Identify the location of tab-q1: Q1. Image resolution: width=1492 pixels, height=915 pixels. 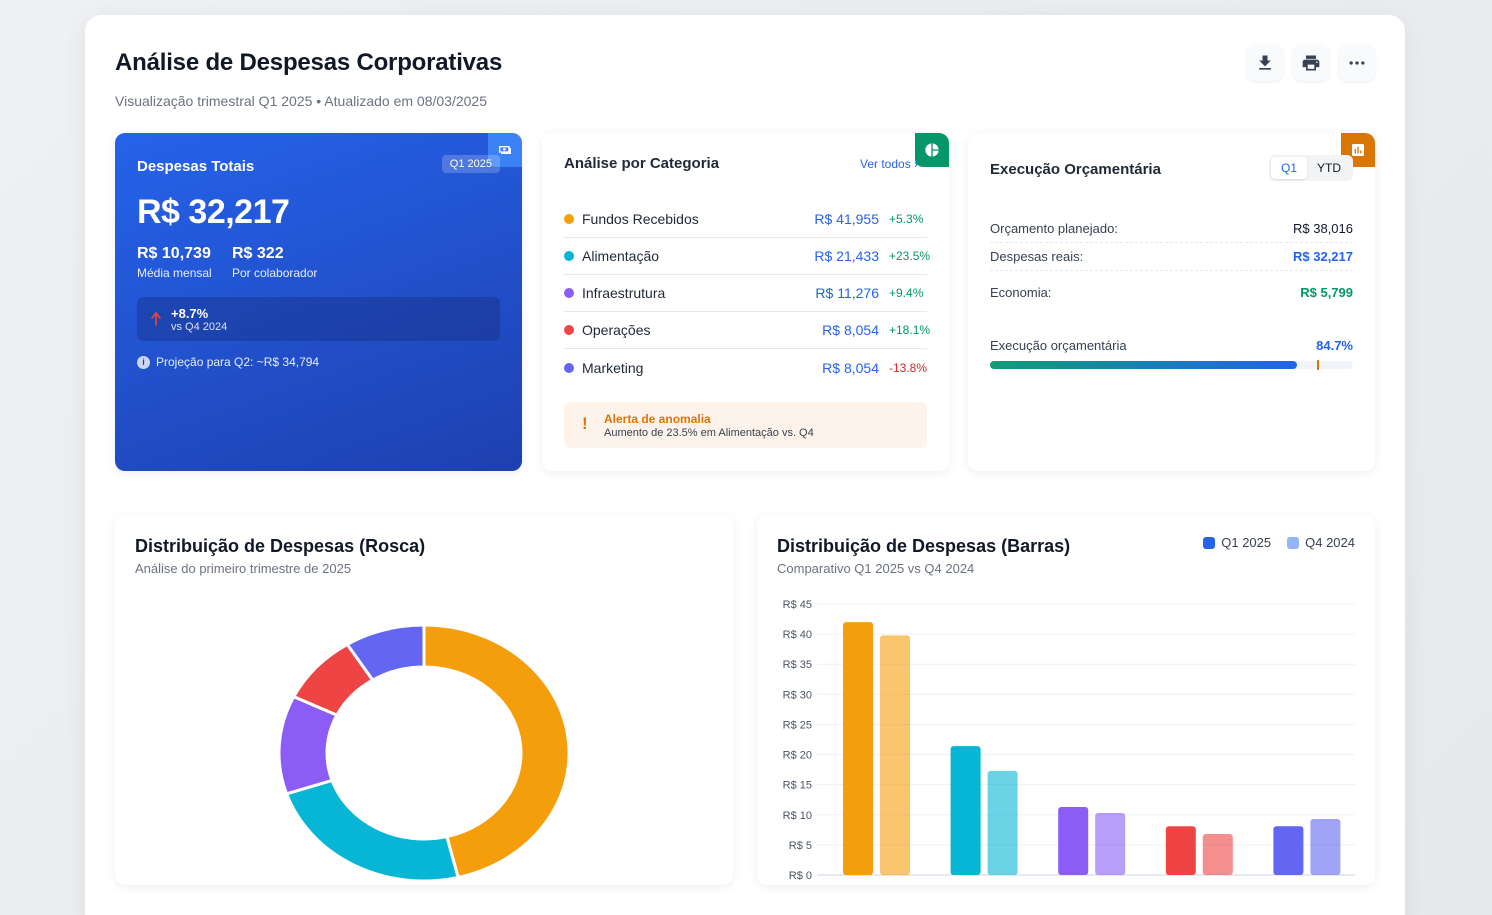
(1288, 168).